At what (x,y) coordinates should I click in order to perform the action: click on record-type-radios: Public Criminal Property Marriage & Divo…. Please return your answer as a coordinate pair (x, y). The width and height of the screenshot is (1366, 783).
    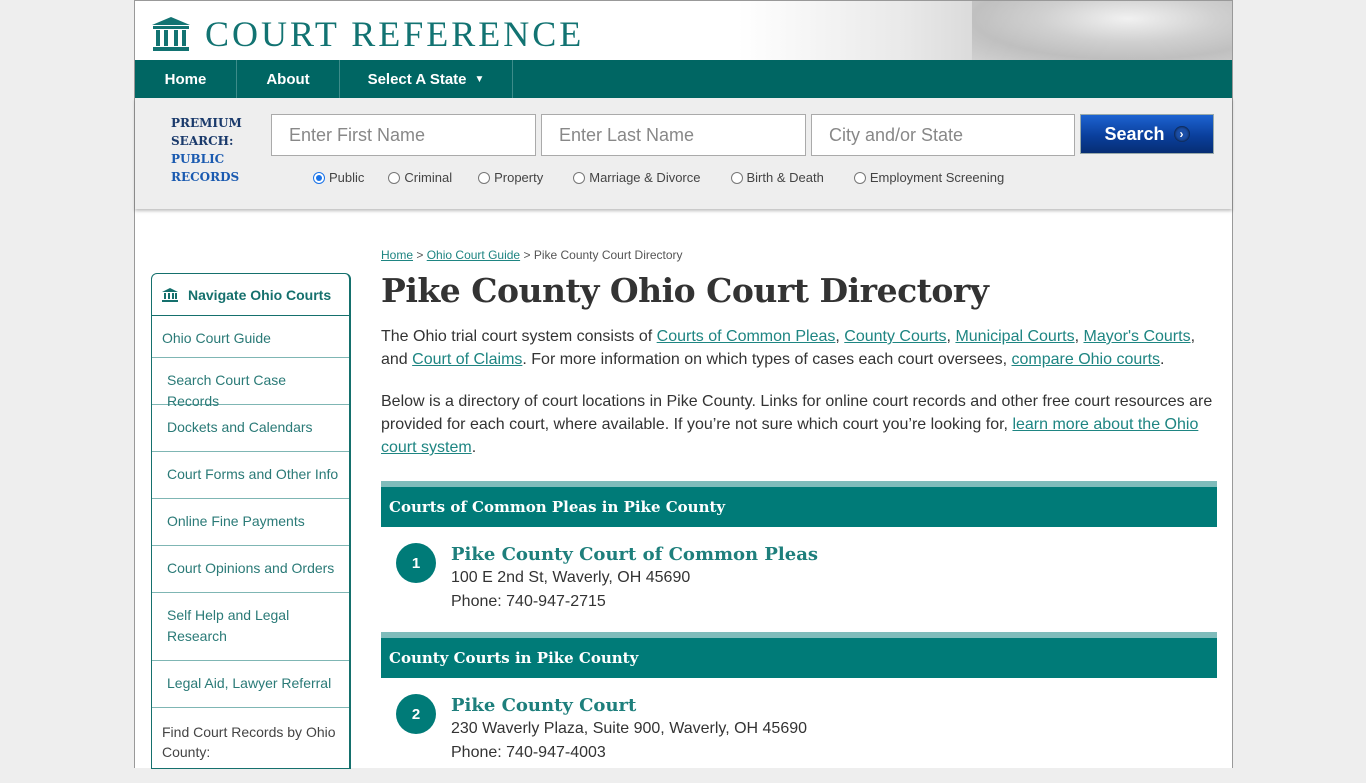
    Looking at the image, I should click on (658, 177).